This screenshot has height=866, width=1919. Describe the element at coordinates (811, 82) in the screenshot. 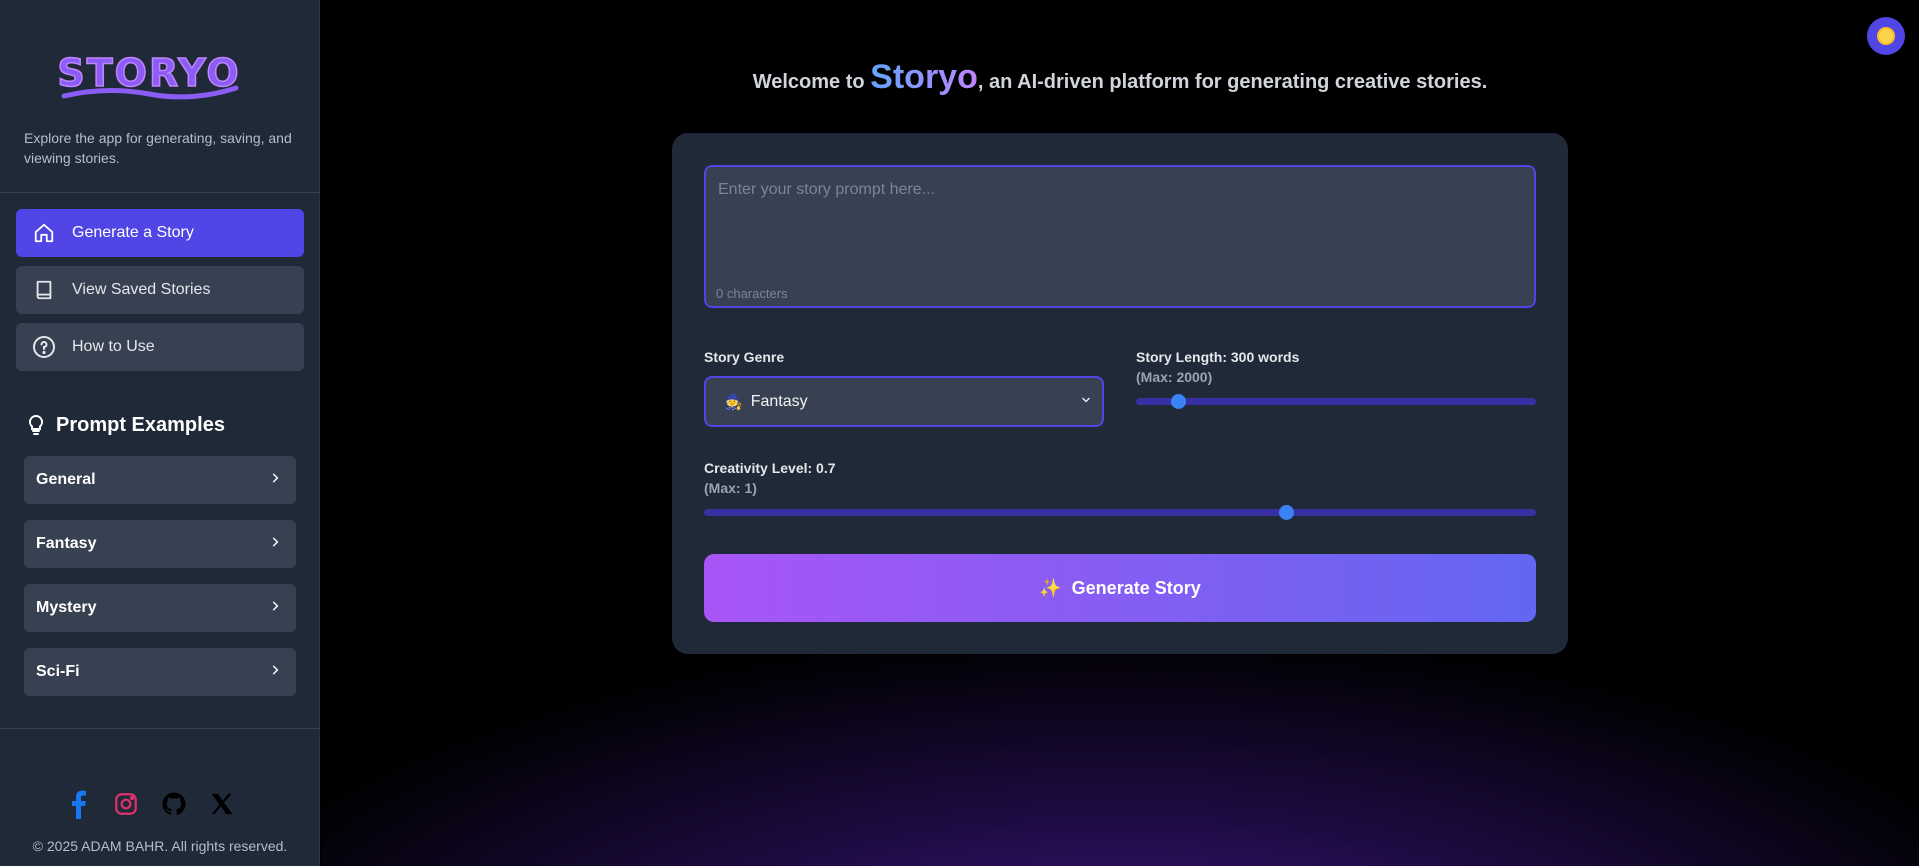

I see `welcome-prefix: Welcome to` at that location.